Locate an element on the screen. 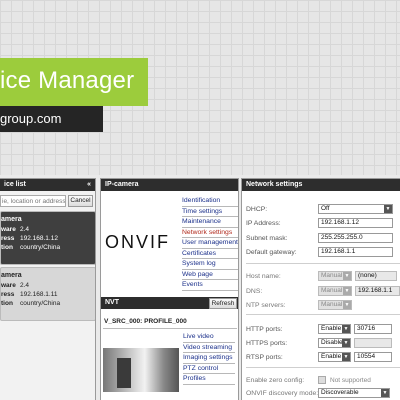  https-mode: Disable is located at coordinates (332, 342).